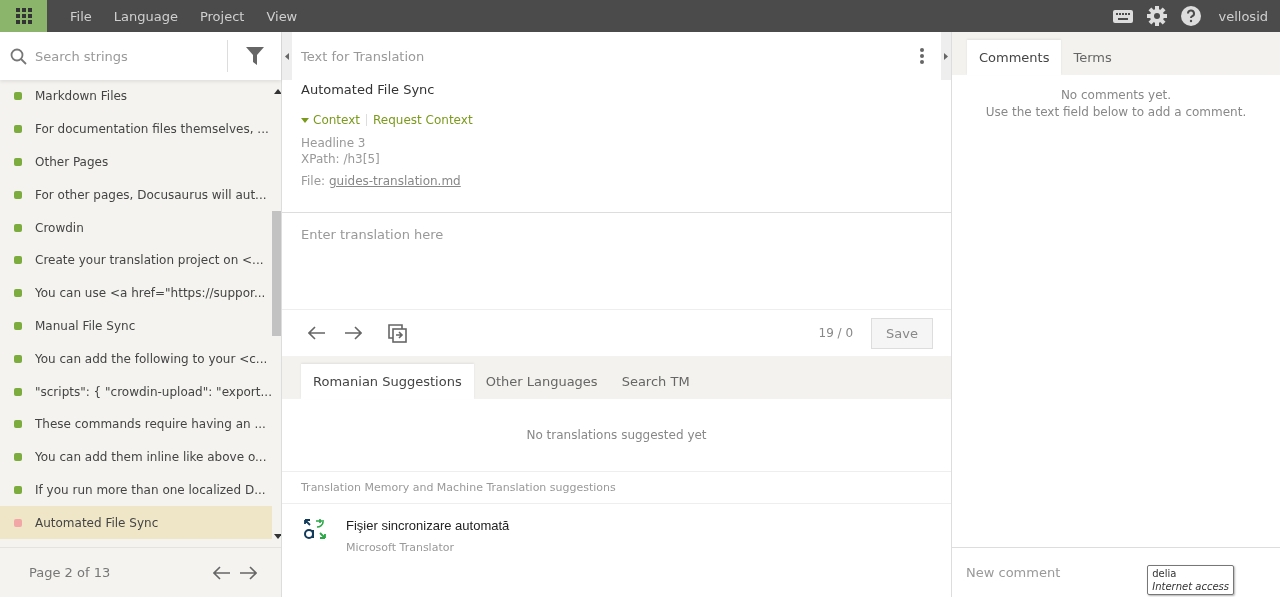 The height and width of the screenshot is (597, 1280). Describe the element at coordinates (541, 381) in the screenshot. I see `suggestion-tab: Other Languages` at that location.